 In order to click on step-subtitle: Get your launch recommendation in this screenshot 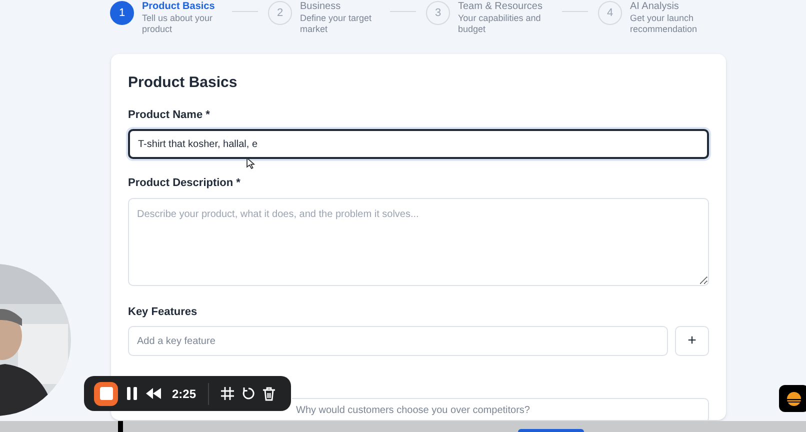, I will do `click(664, 24)`.